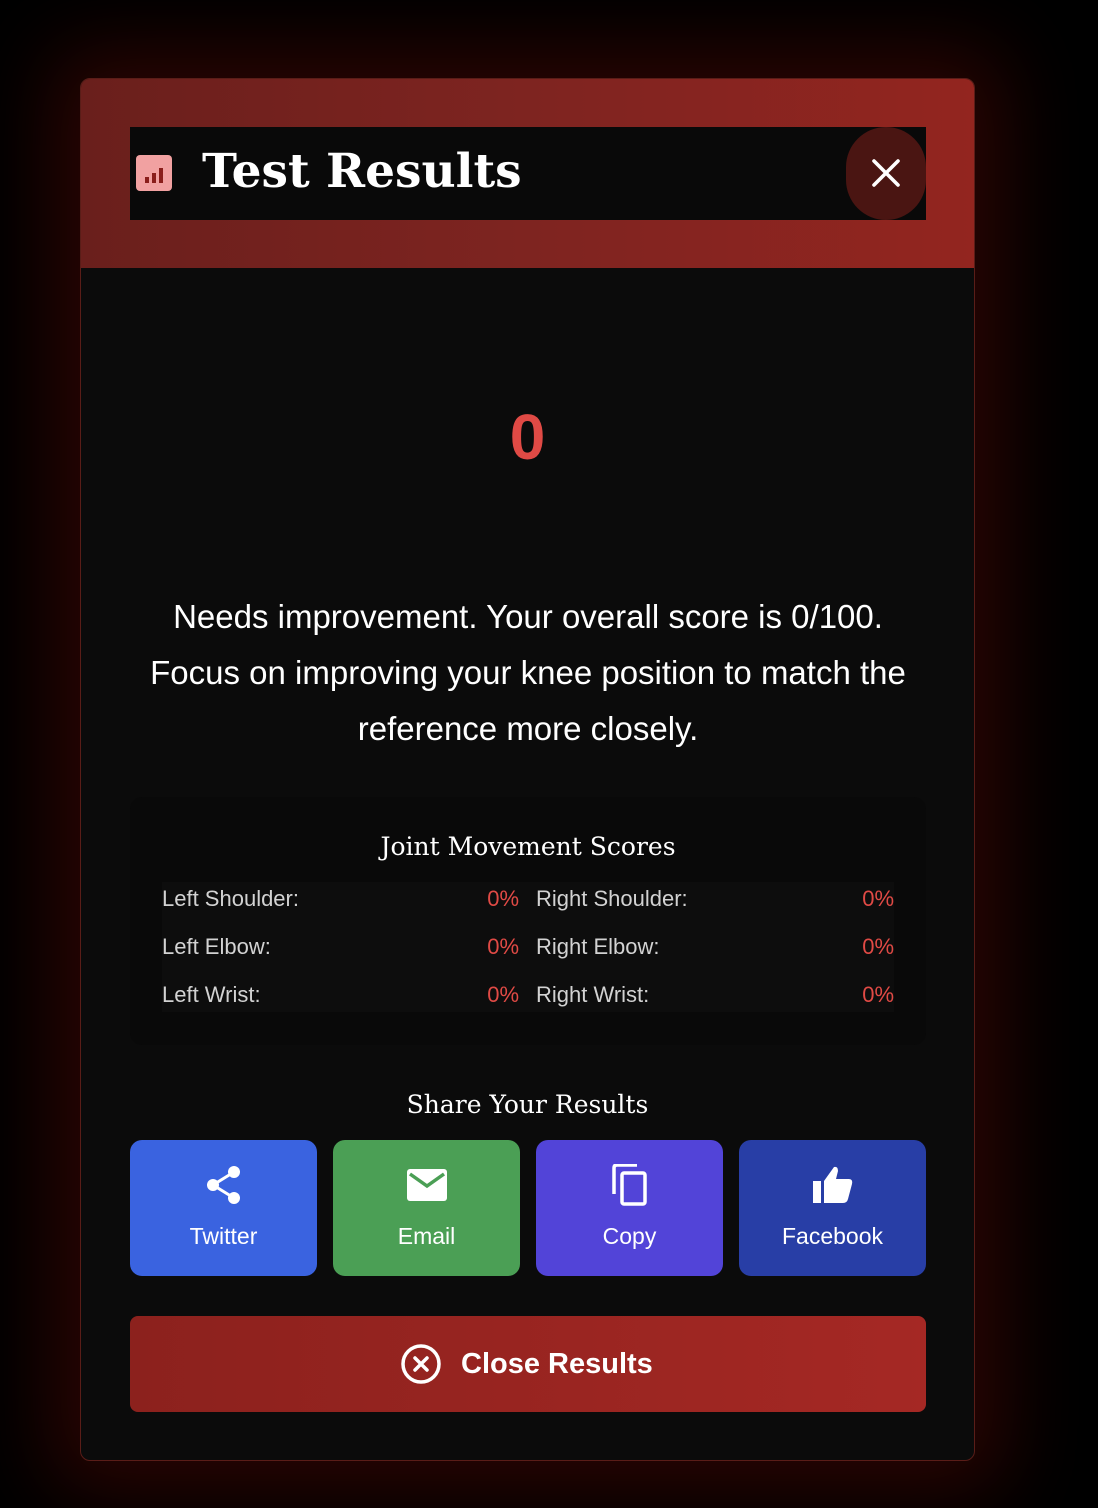  I want to click on joint-label: Left Shoulder:, so click(230, 898).